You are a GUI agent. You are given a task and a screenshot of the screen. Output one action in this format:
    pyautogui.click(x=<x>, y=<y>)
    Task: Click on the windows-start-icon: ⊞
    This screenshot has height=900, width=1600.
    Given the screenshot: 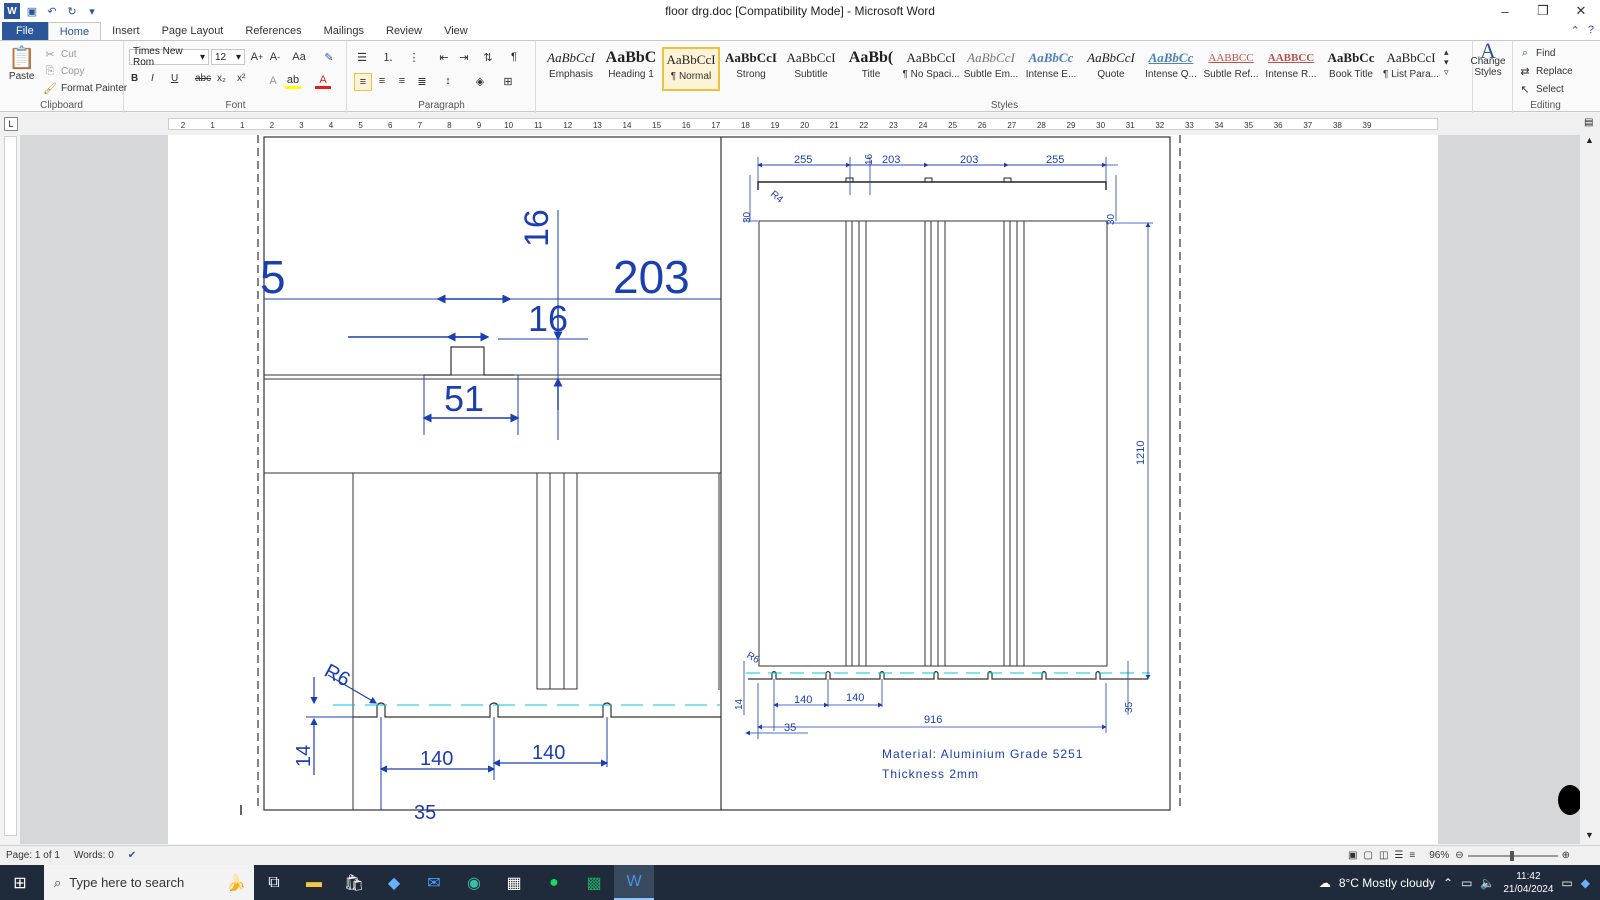 What is the action you would take?
    pyautogui.click(x=20, y=882)
    